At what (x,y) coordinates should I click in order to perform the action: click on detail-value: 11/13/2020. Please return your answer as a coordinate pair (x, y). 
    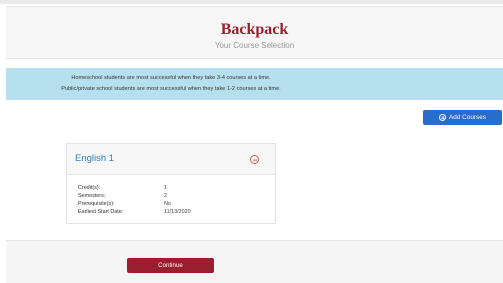
    Looking at the image, I should click on (177, 212).